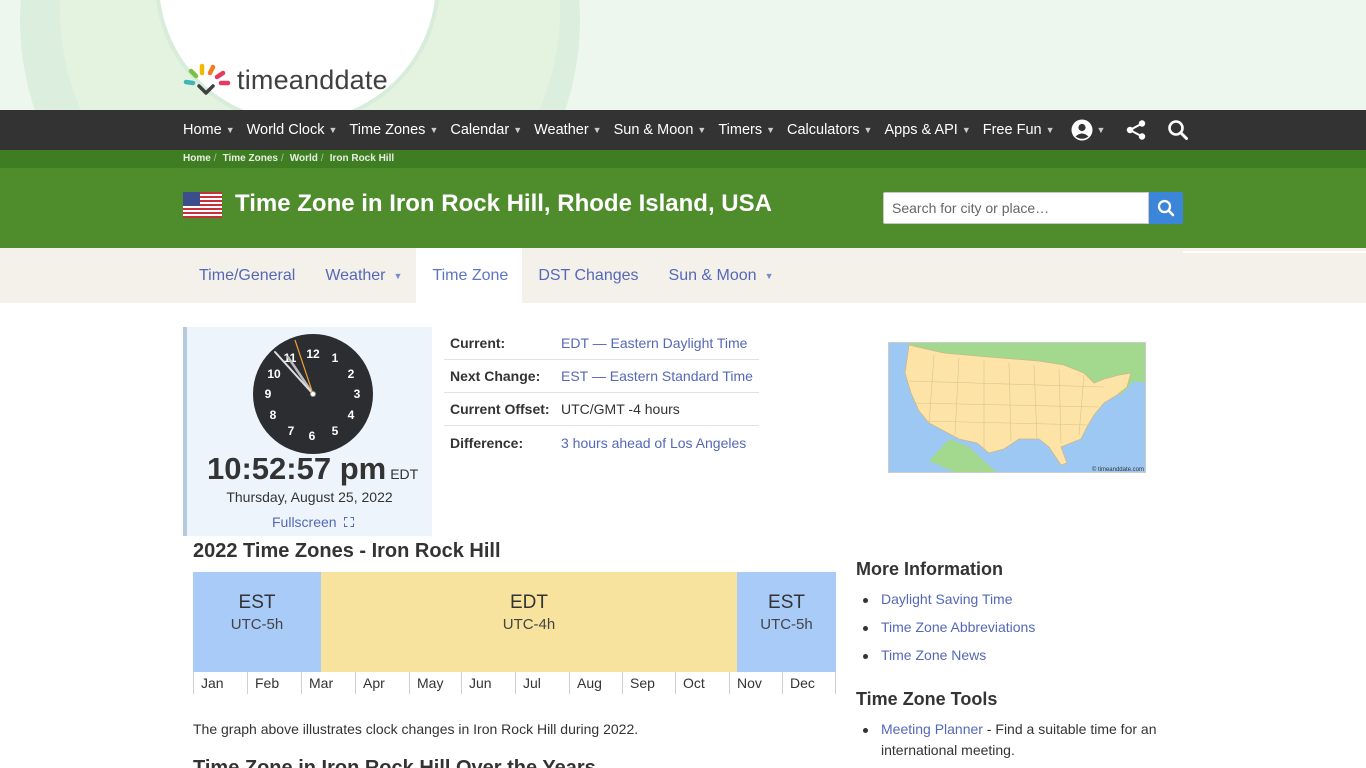 This screenshot has width=1366, height=768. I want to click on month-label: May, so click(435, 683).